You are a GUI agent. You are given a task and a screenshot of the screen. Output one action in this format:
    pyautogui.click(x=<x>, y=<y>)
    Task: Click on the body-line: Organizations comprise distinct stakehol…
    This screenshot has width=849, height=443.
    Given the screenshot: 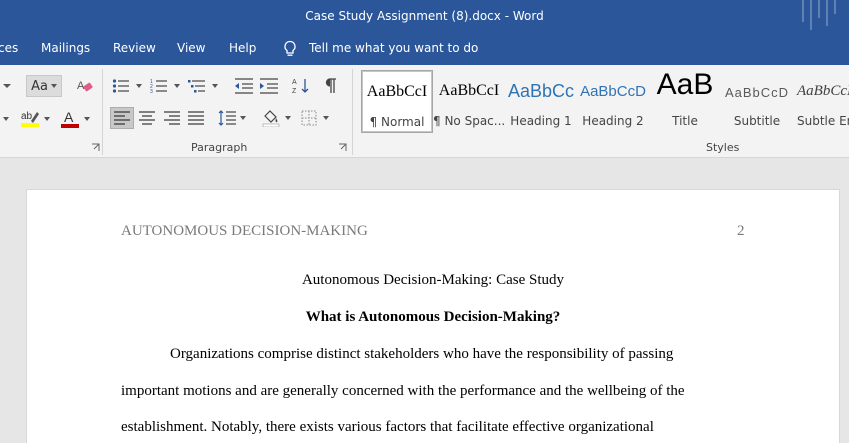 What is the action you would take?
    pyautogui.click(x=421, y=354)
    